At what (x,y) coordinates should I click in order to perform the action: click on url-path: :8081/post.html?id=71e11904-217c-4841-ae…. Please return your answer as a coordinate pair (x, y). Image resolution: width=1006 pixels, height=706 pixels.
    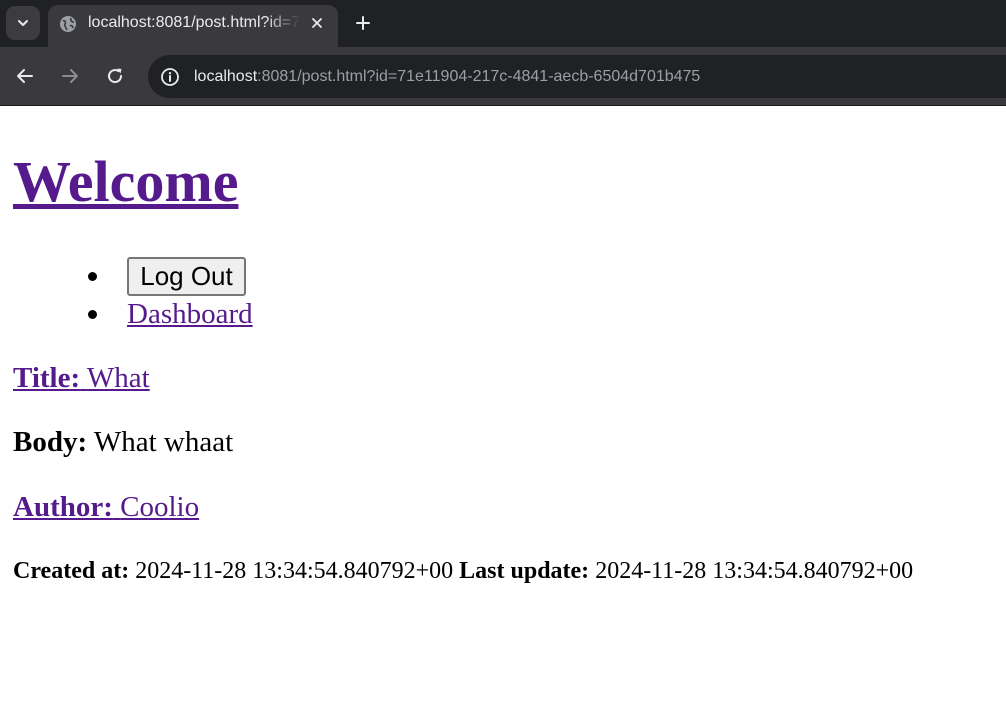
    Looking at the image, I should click on (479, 76).